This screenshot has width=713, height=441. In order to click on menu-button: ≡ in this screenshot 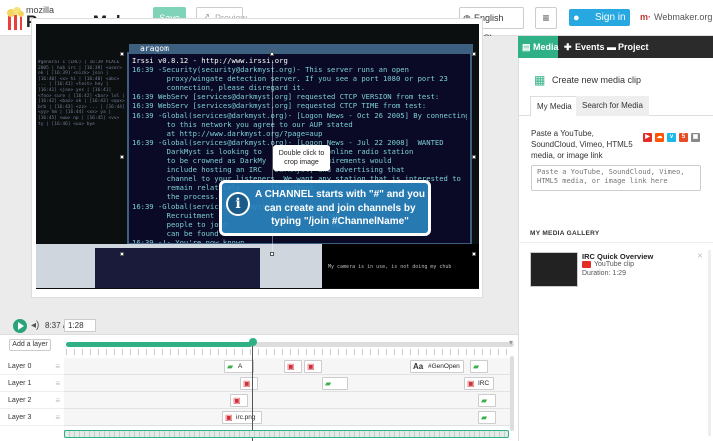, I will do `click(546, 18)`.